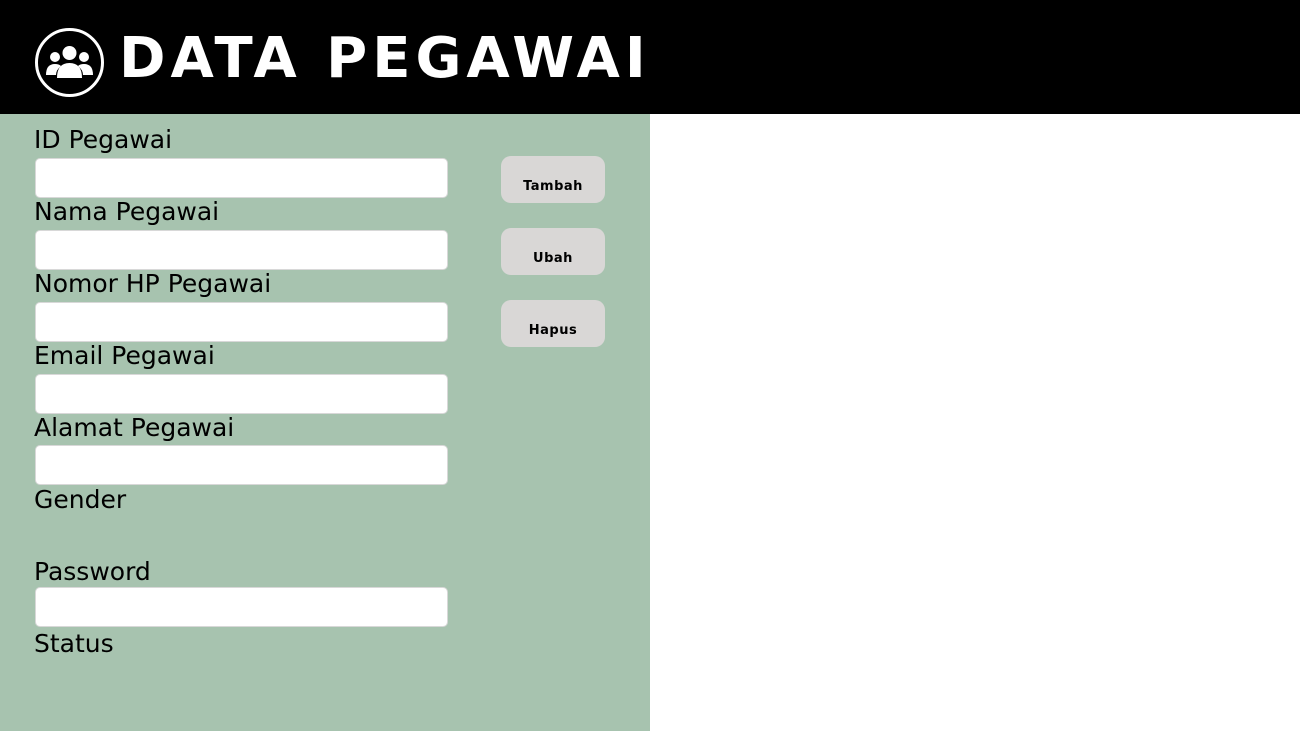 The width and height of the screenshot is (1300, 731). Describe the element at coordinates (80, 499) in the screenshot. I see `gender-label: Gender` at that location.